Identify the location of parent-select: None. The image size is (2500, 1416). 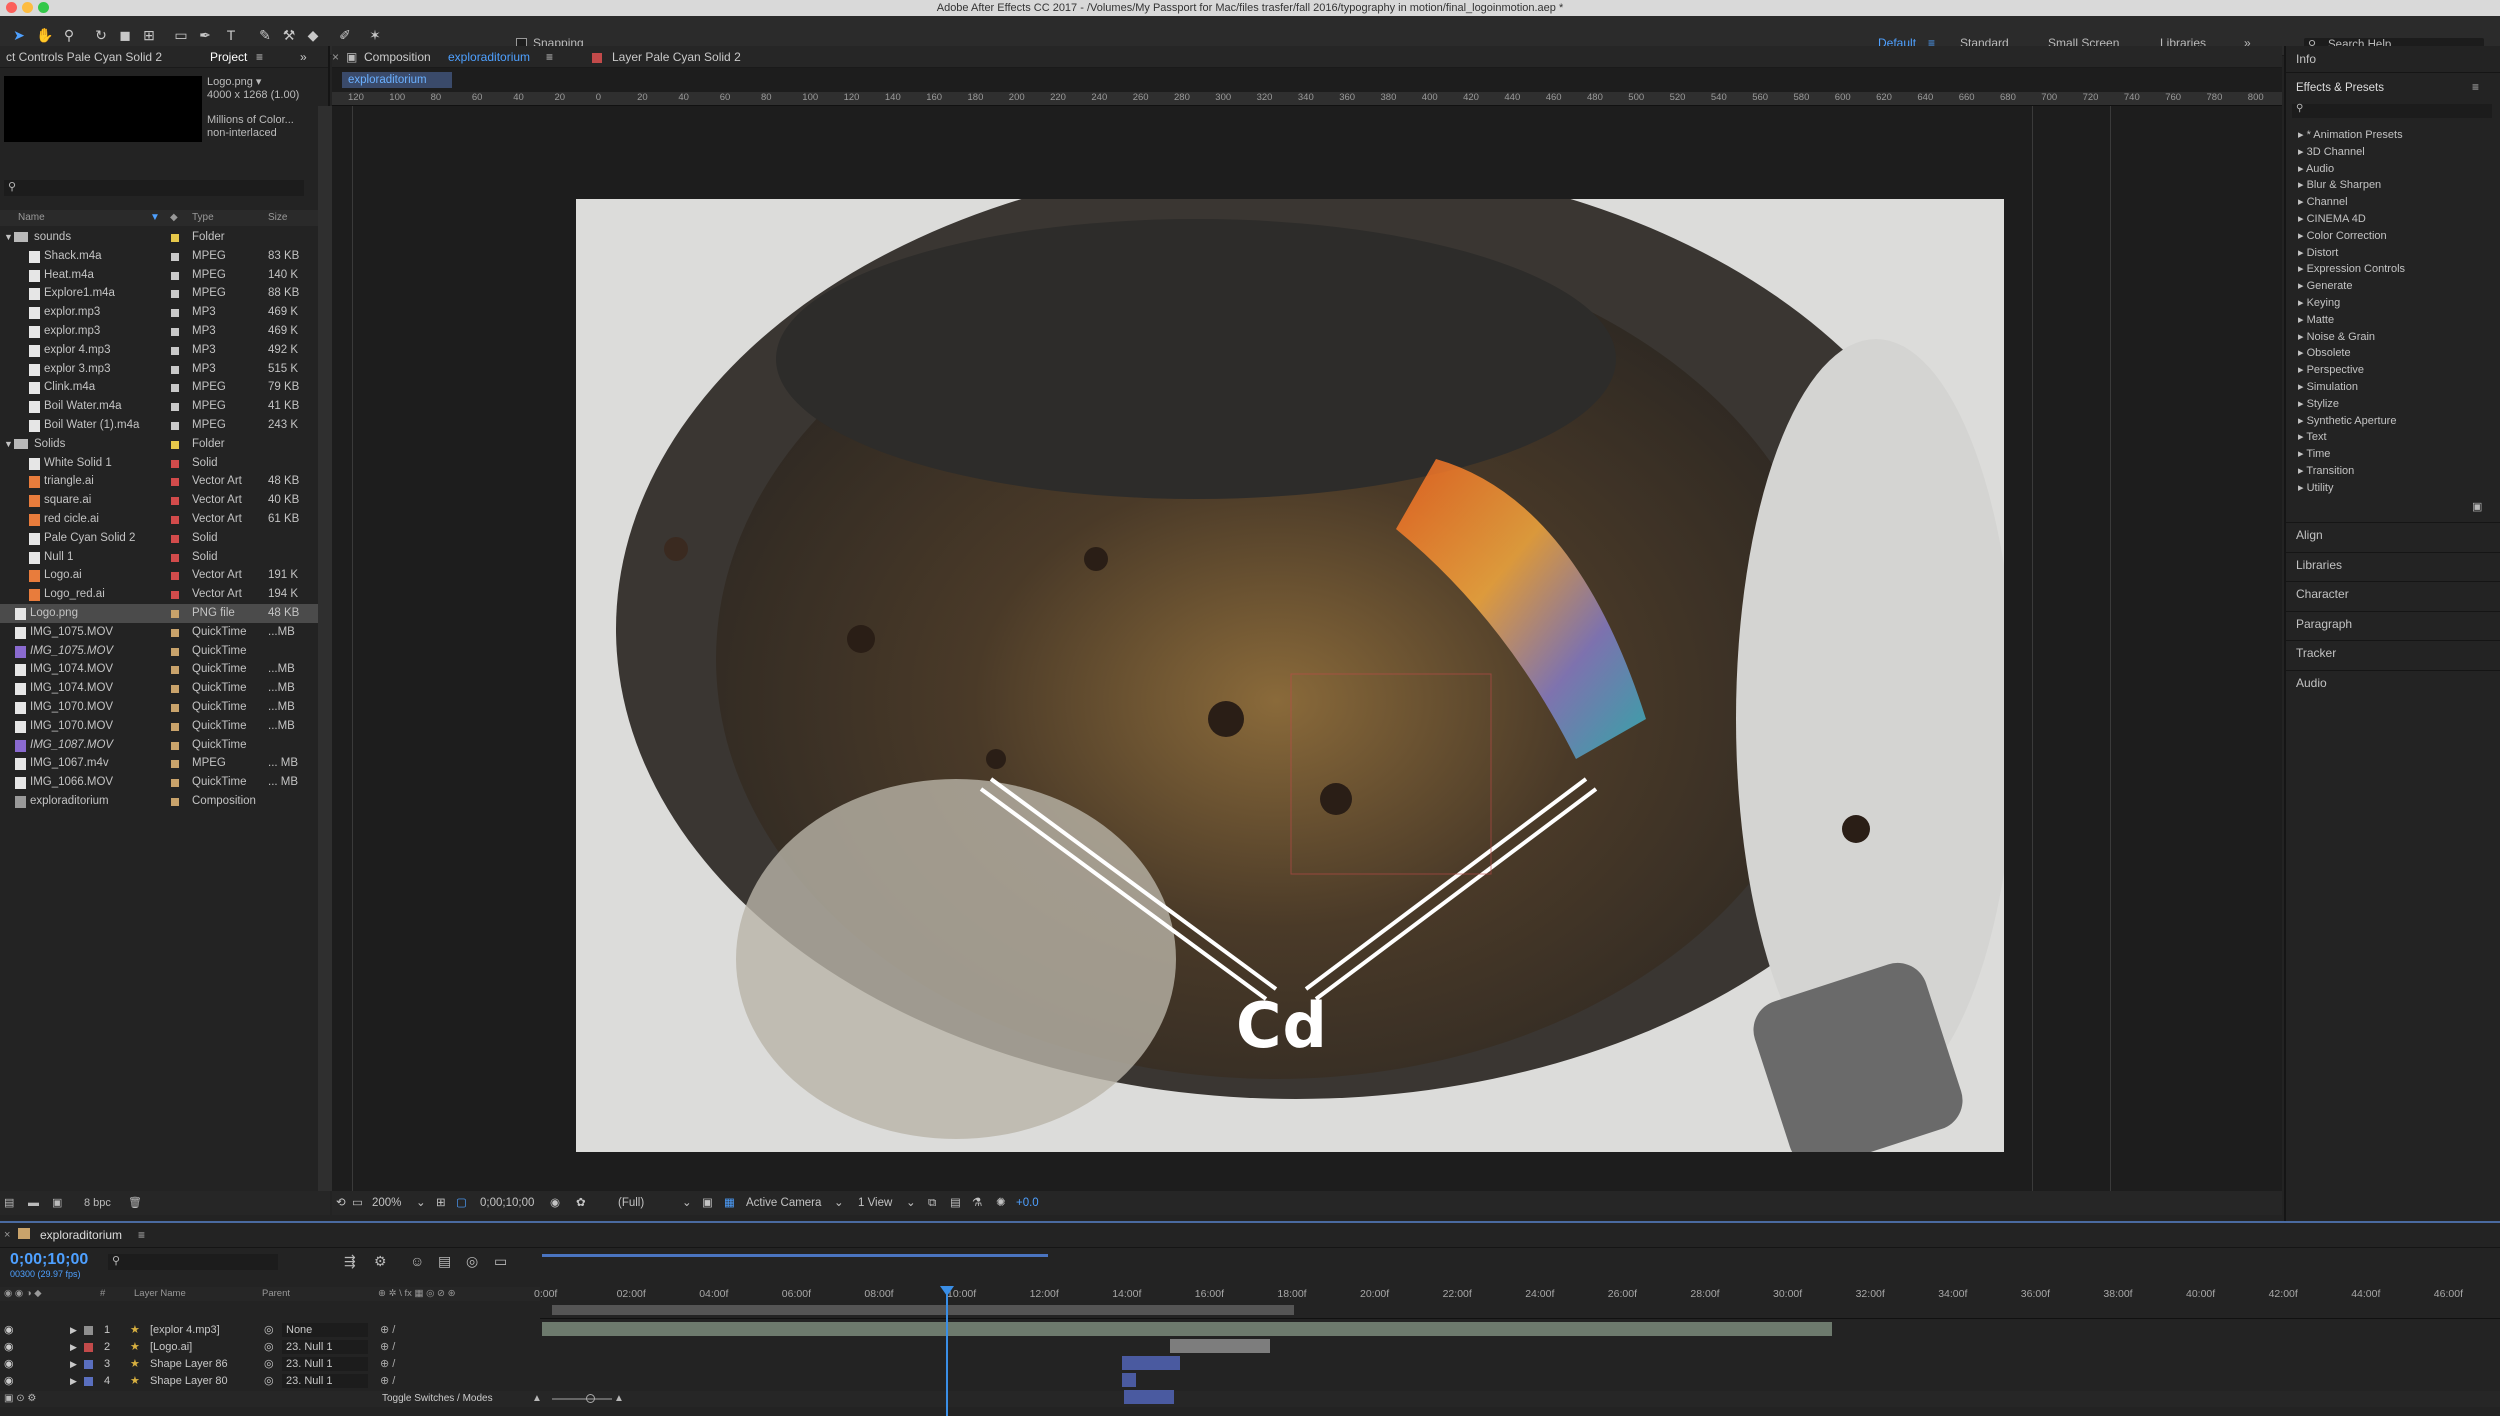
(325, 1330).